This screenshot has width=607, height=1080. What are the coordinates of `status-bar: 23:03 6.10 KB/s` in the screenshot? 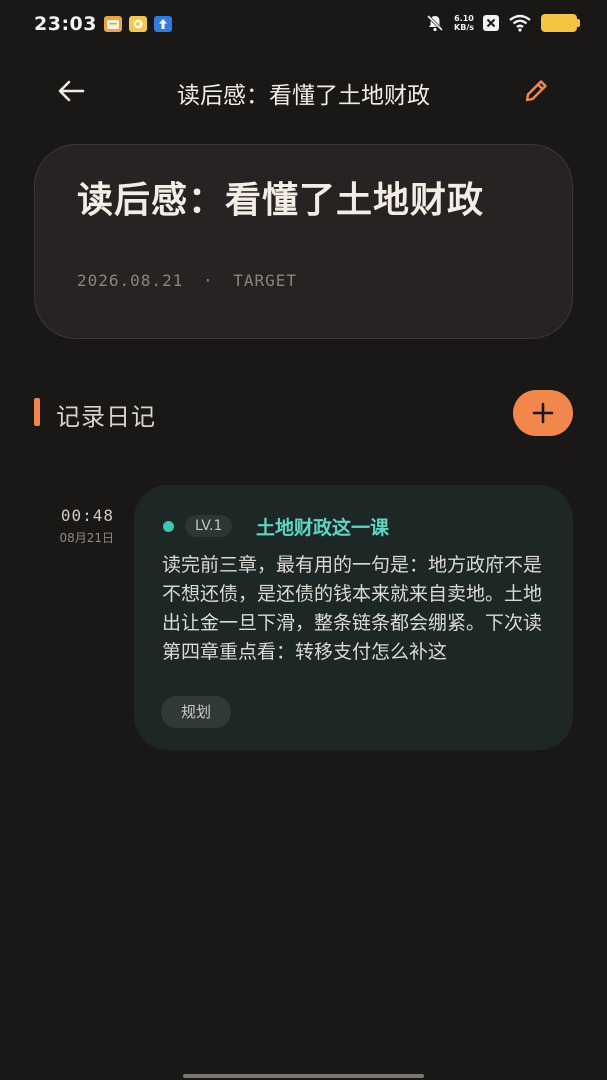 It's located at (303, 25).